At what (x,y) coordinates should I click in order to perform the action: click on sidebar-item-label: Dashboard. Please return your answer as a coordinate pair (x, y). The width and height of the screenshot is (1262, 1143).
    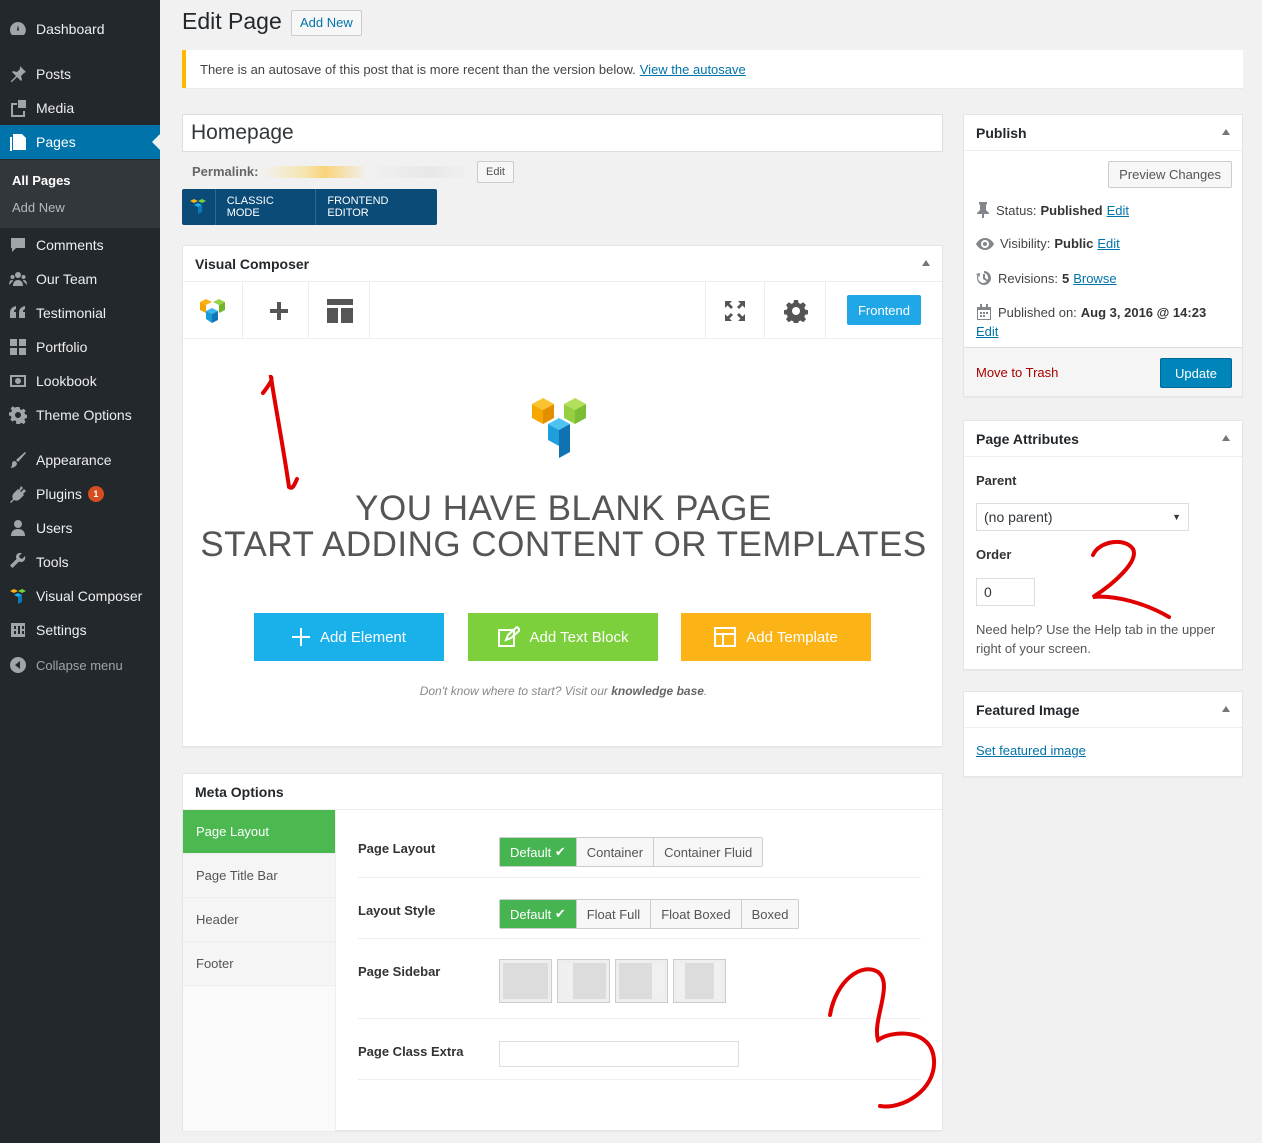
    Looking at the image, I should click on (70, 29).